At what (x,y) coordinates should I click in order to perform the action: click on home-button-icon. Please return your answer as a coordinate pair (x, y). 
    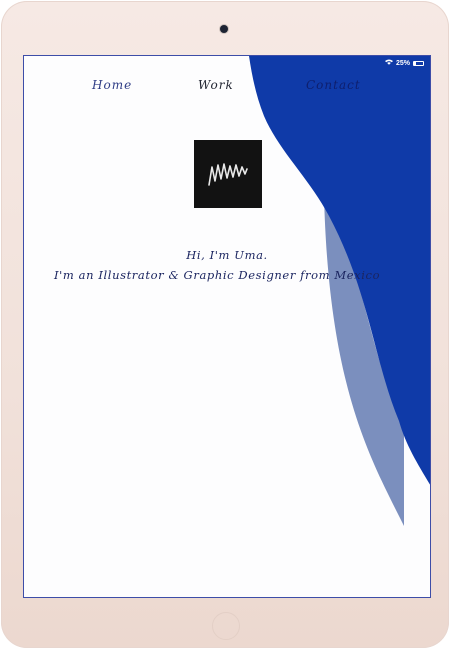
    Looking at the image, I should click on (226, 626).